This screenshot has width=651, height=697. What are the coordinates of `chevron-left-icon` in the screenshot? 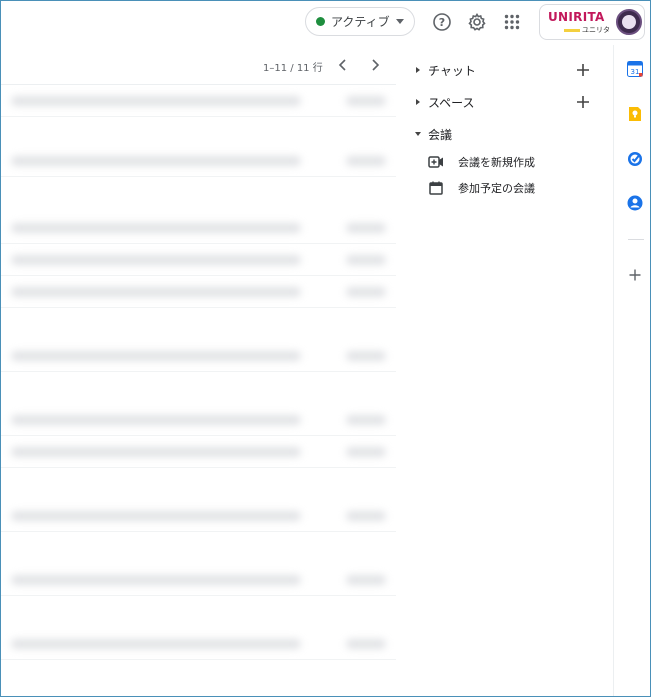 It's located at (343, 65).